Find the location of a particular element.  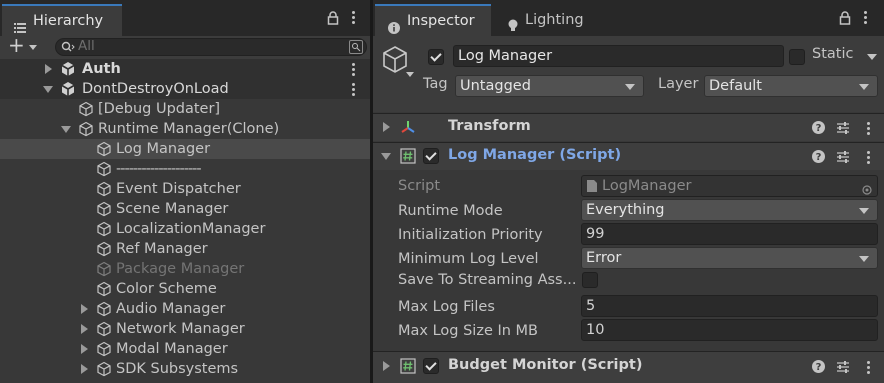

hierarchy-item-log-manager: Log Manager is located at coordinates (185, 149).